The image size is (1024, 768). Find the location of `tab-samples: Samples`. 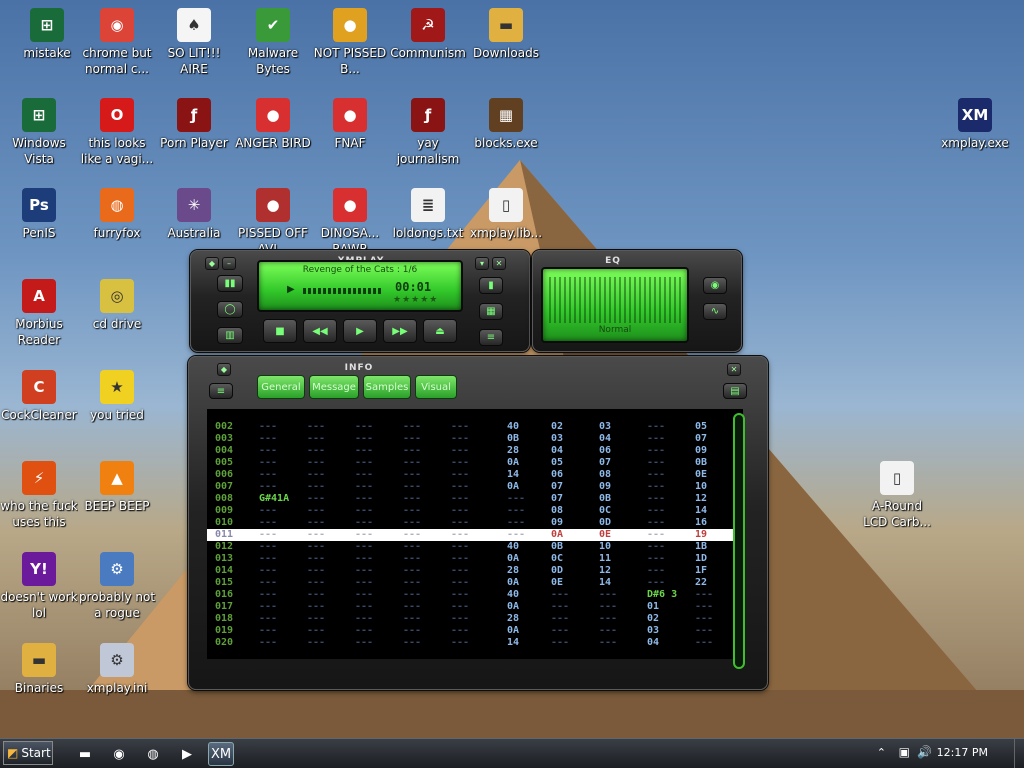

tab-samples: Samples is located at coordinates (387, 387).